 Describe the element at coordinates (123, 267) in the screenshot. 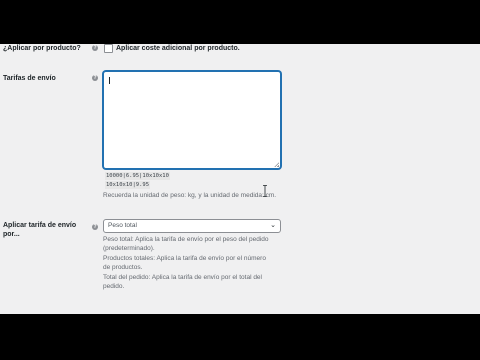

I see `apply-desc-line: de productos.` at that location.